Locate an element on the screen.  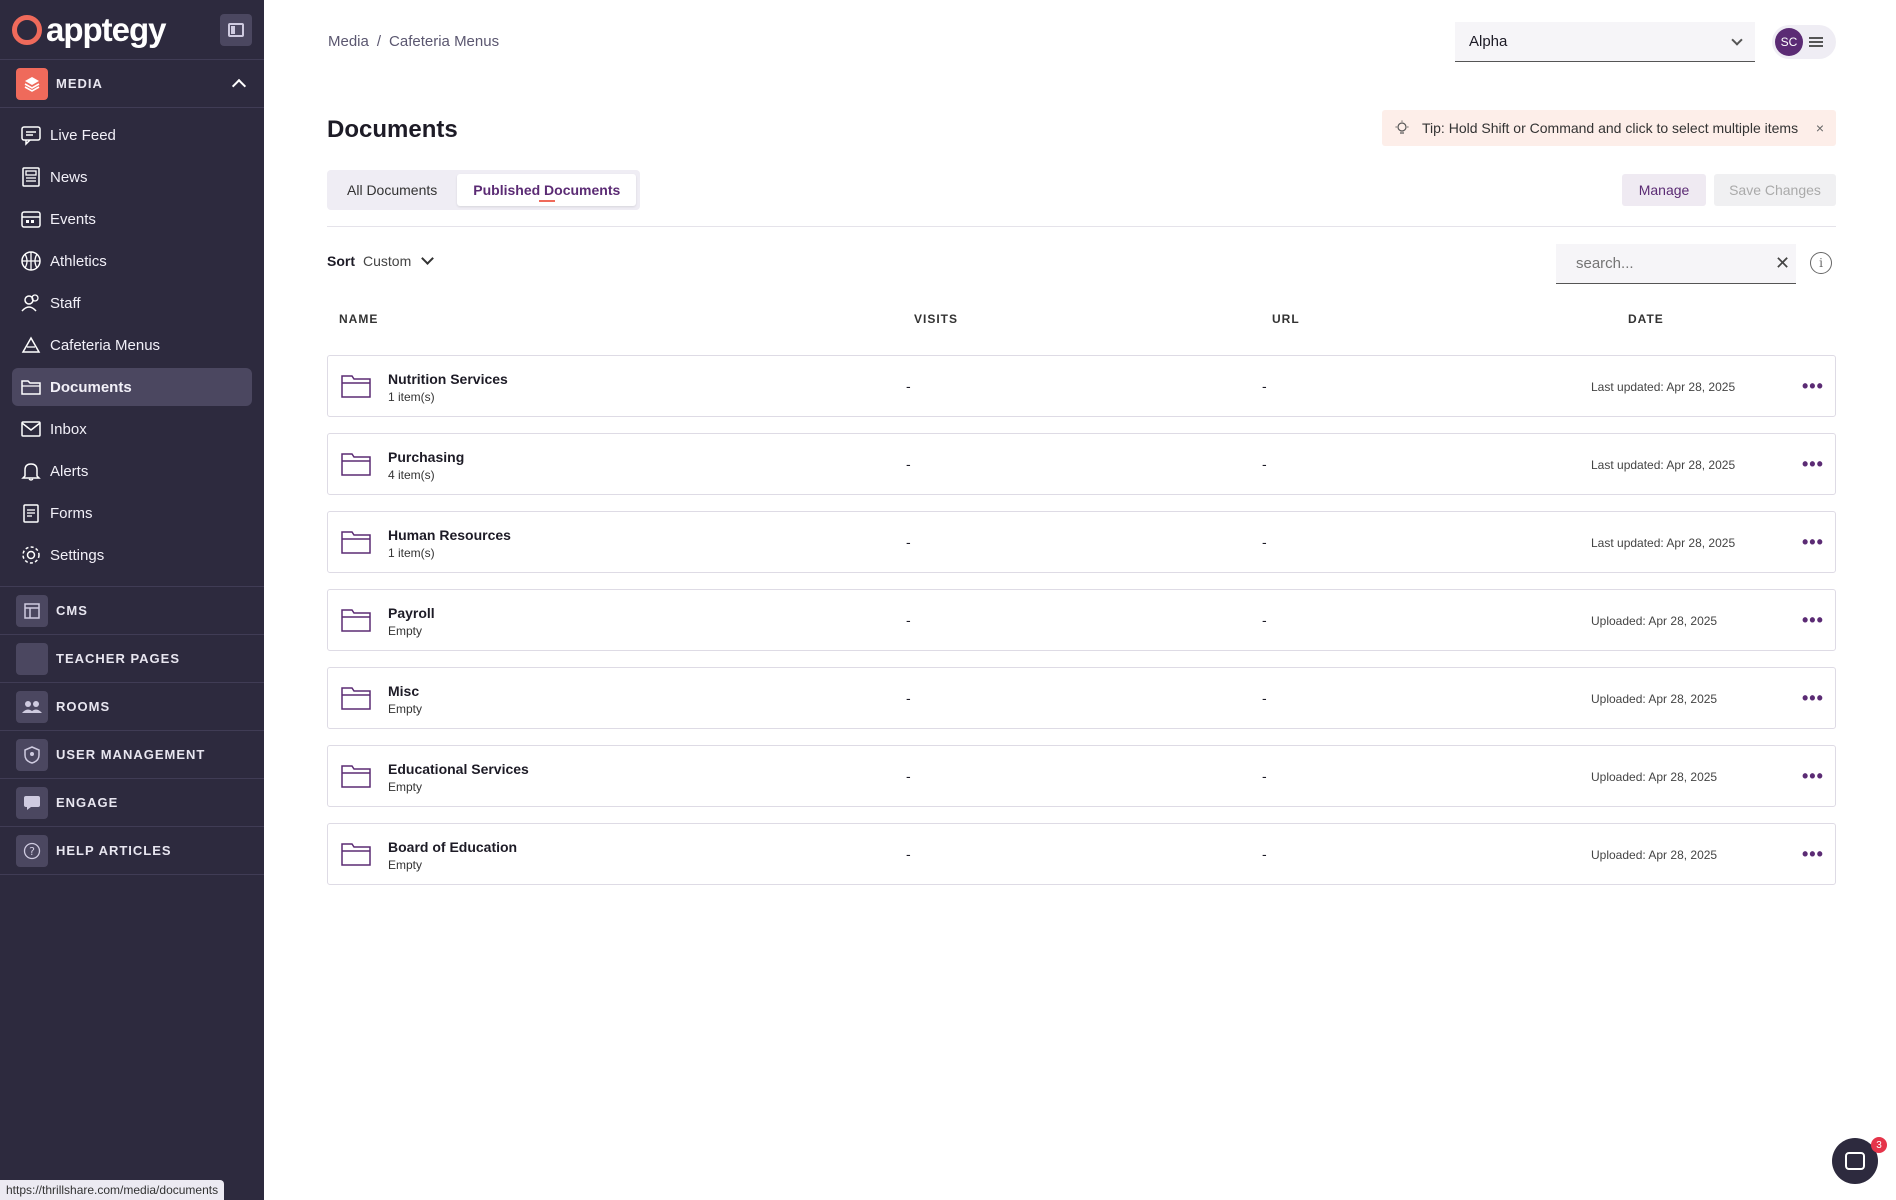
ball-icon is located at coordinates (31, 261).